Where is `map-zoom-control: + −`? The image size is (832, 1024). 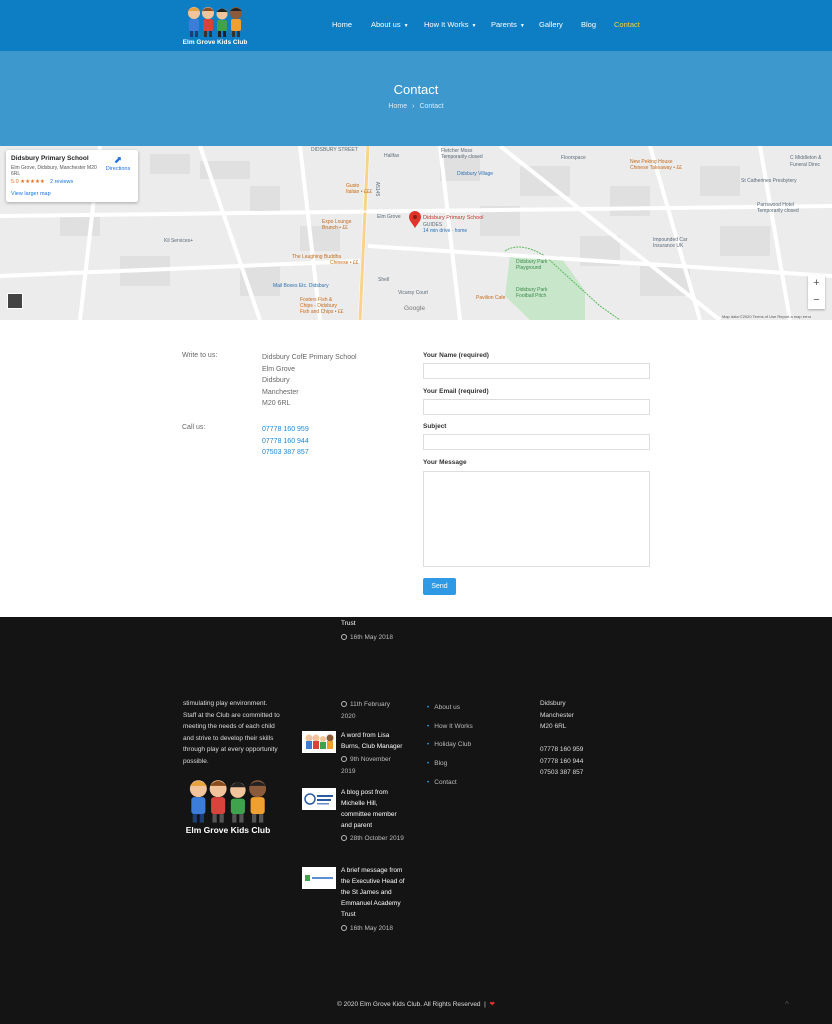 map-zoom-control: + − is located at coordinates (816, 292).